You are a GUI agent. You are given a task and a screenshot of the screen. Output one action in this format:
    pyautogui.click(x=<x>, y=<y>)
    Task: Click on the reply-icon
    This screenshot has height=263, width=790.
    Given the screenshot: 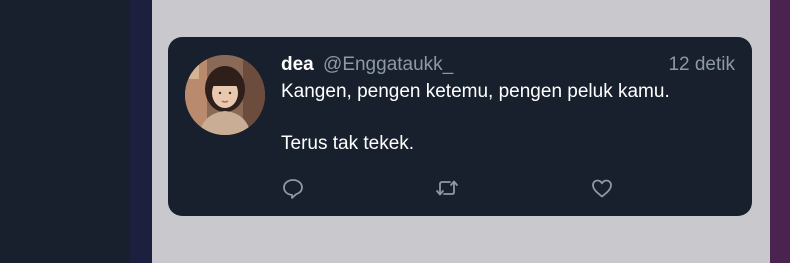 What is the action you would take?
    pyautogui.click(x=293, y=189)
    